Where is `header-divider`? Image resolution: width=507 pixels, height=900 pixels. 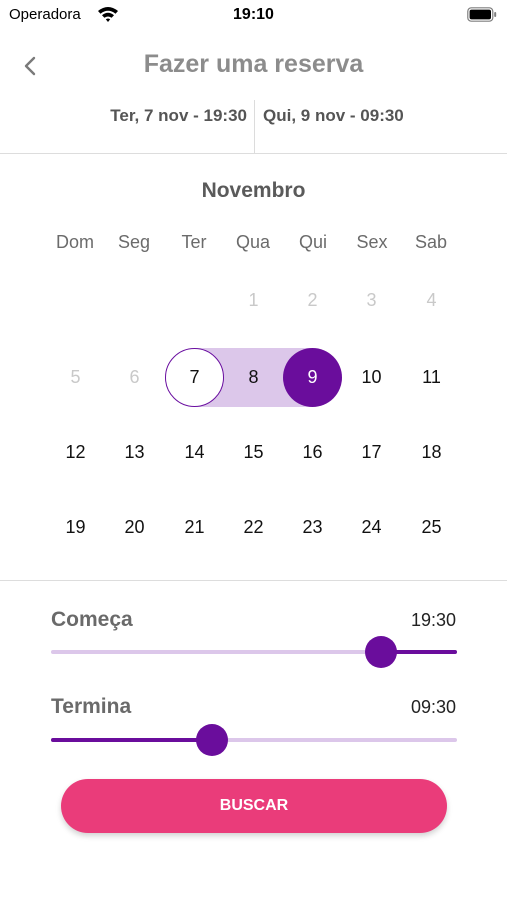
header-divider is located at coordinates (253, 153).